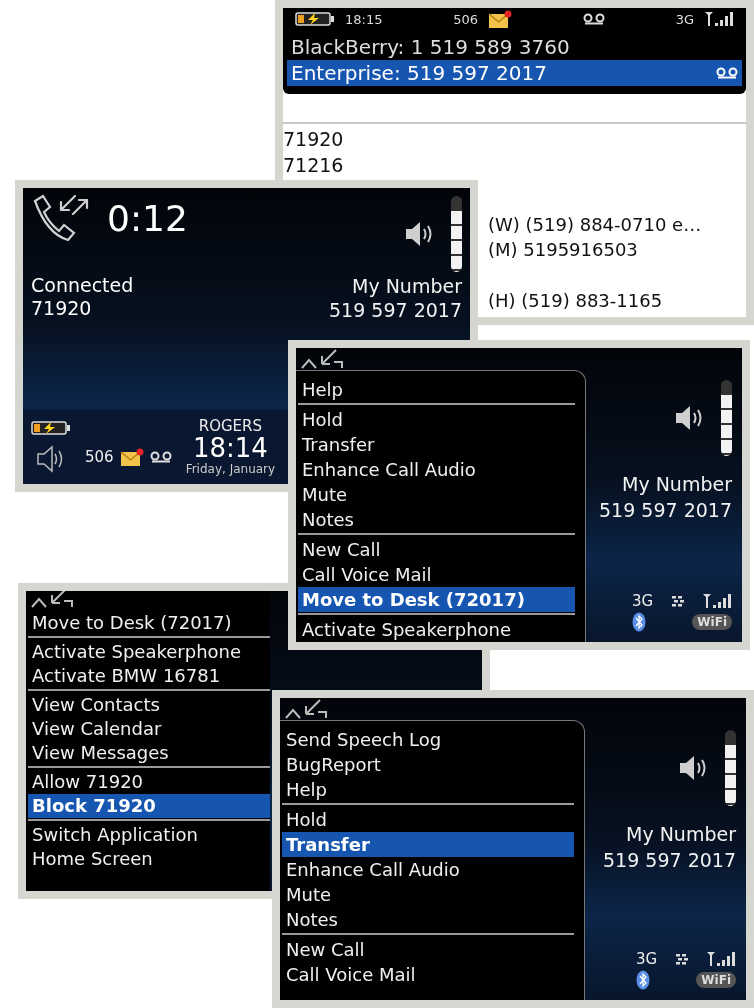 This screenshot has height=1008, width=754. What do you see at coordinates (149, 806) in the screenshot?
I see `menu-item: Block 71920` at bounding box center [149, 806].